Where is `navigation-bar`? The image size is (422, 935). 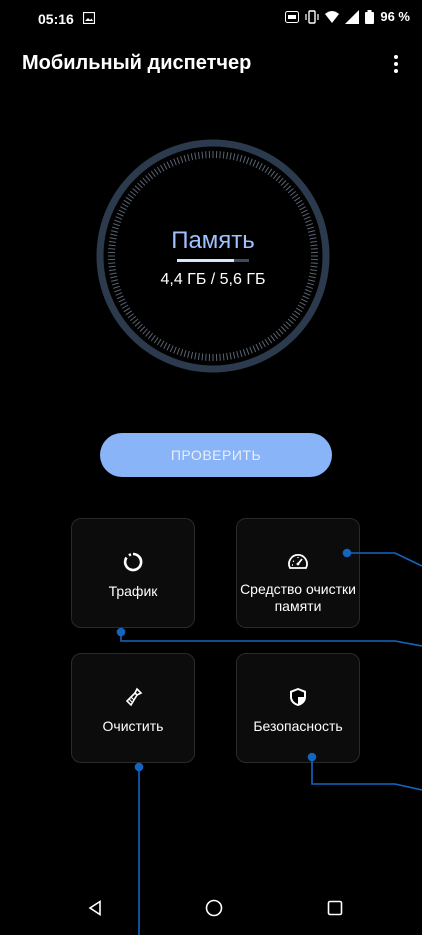 navigation-bar is located at coordinates (211, 908).